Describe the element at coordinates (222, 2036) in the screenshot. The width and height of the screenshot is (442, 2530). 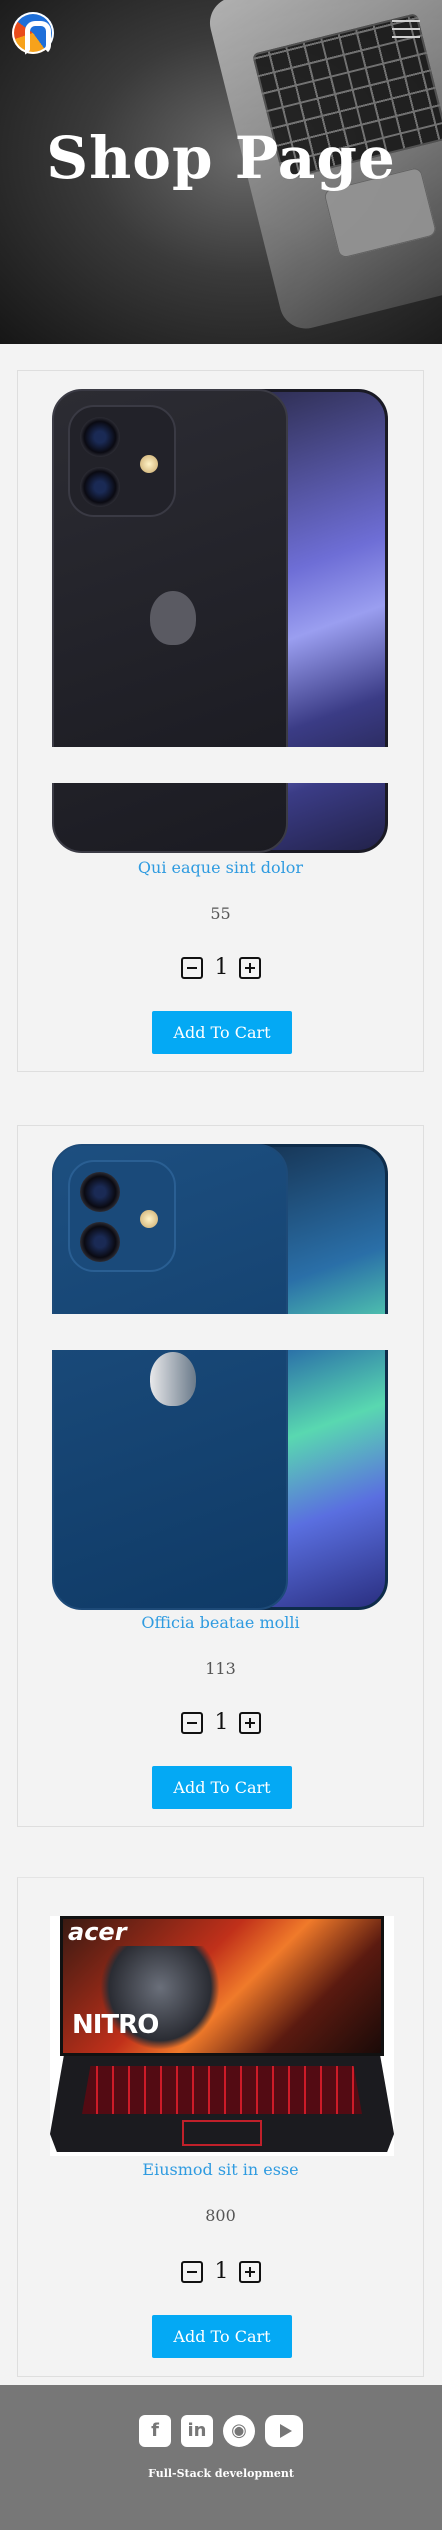
I see `product-image: acer NITRO` at that location.